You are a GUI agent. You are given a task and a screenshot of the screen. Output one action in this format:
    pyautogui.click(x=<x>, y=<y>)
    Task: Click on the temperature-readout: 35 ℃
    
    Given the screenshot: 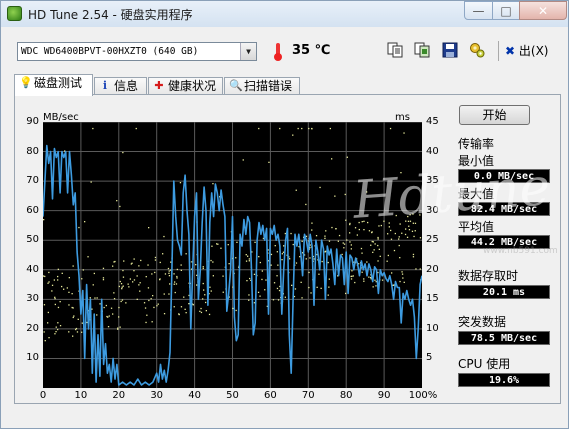 What is the action you would take?
    pyautogui.click(x=311, y=50)
    